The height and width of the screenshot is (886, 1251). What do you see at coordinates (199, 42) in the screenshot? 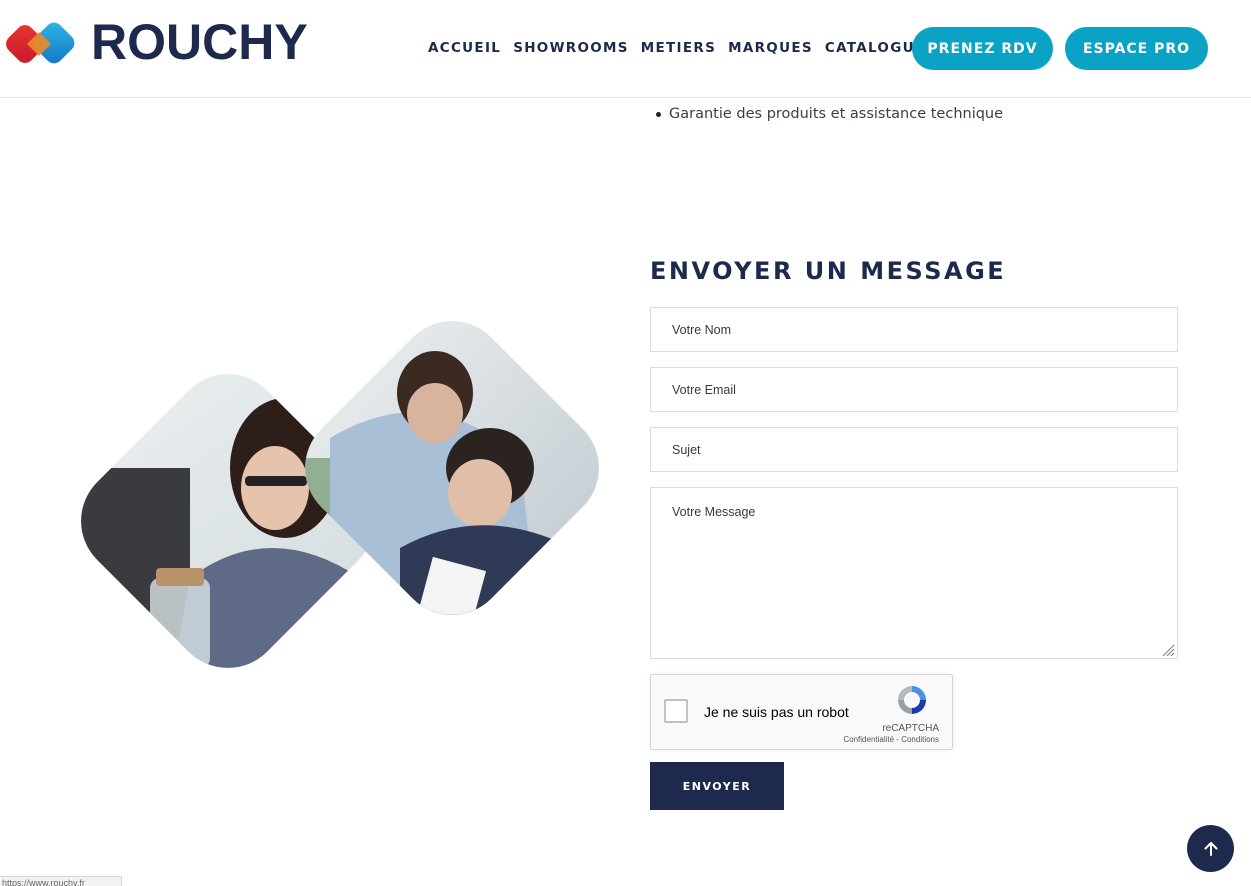
I see `logo-text: ROUCHY` at bounding box center [199, 42].